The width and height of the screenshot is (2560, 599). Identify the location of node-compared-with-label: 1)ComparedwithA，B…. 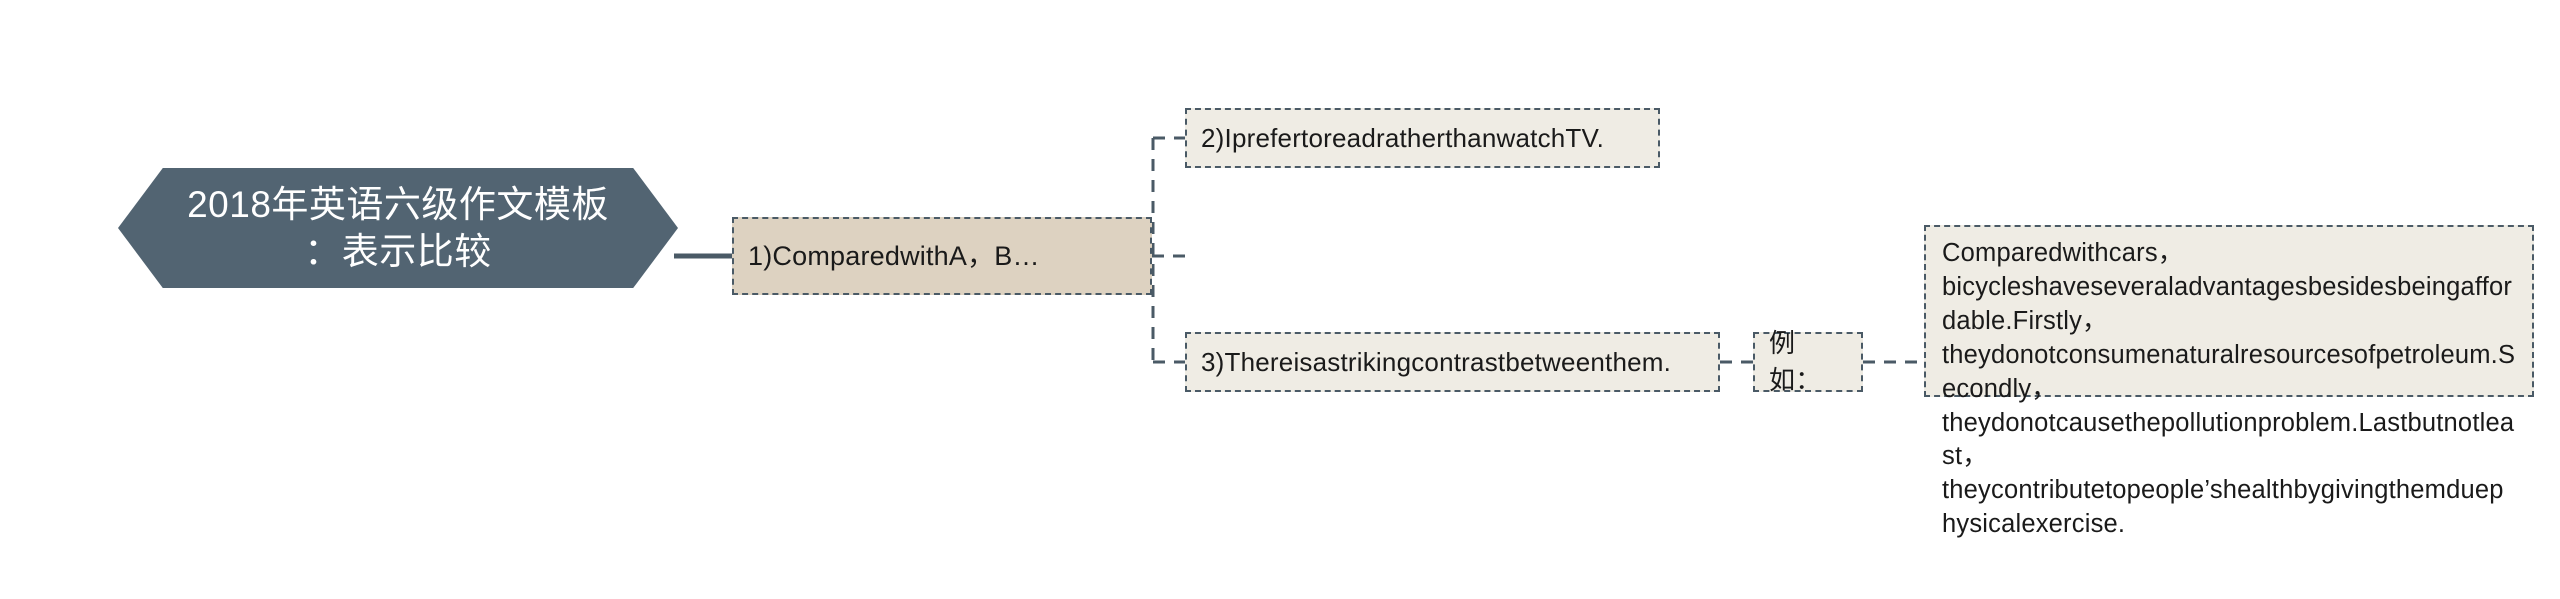
(894, 255).